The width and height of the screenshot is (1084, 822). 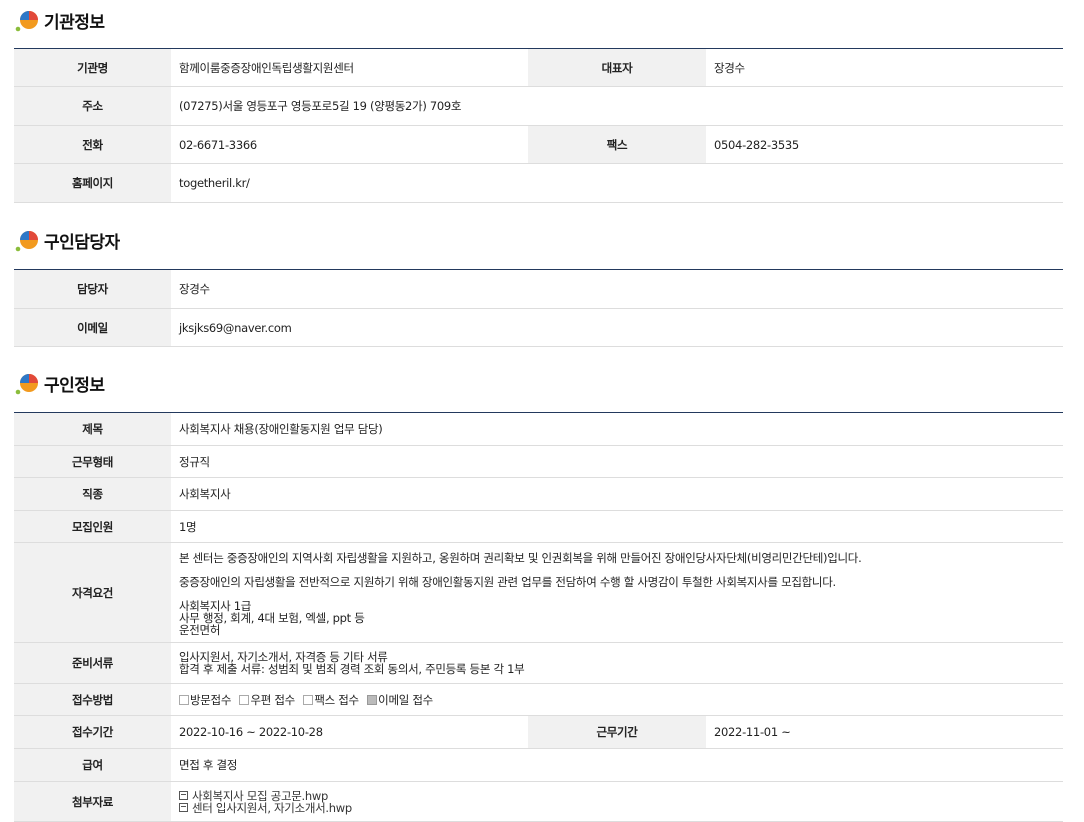 I want to click on attachment-item: 센터 입사지원서, 자기소개서.hwp, so click(x=620, y=808).